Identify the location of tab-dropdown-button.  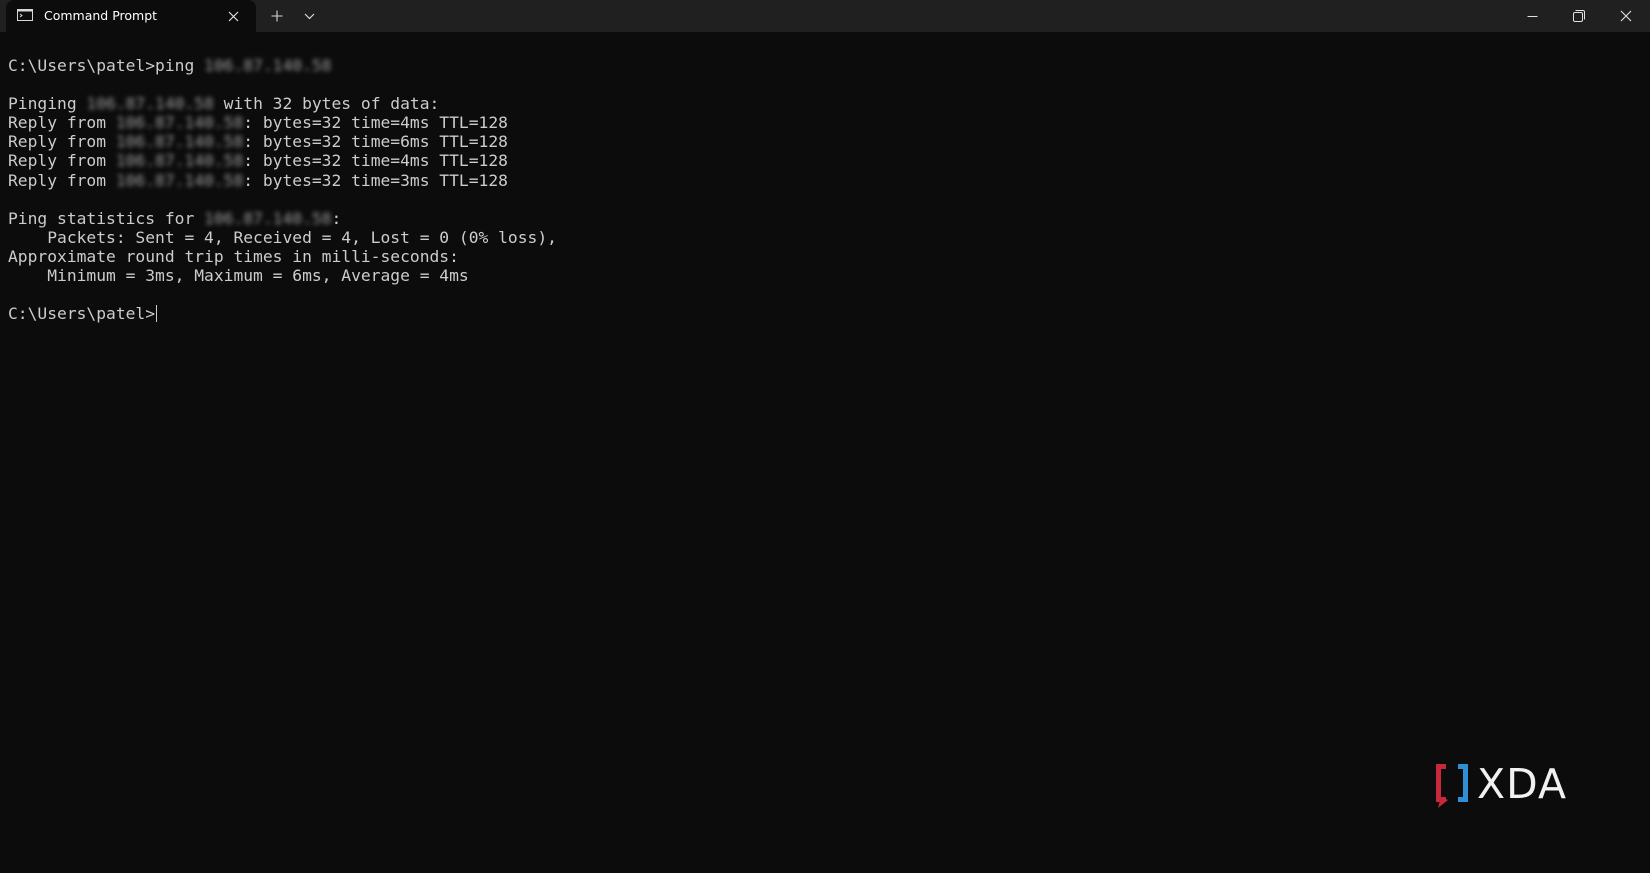
(309, 16).